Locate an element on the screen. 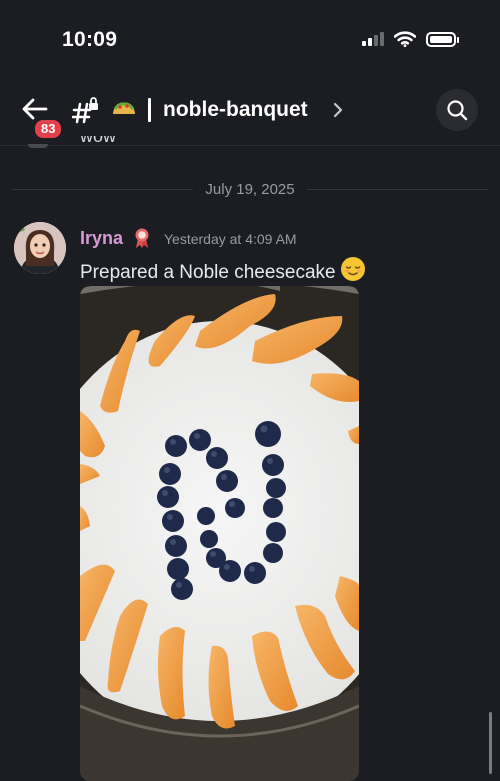 The image size is (500, 781). date-separator: July 19, 2025 is located at coordinates (250, 189).